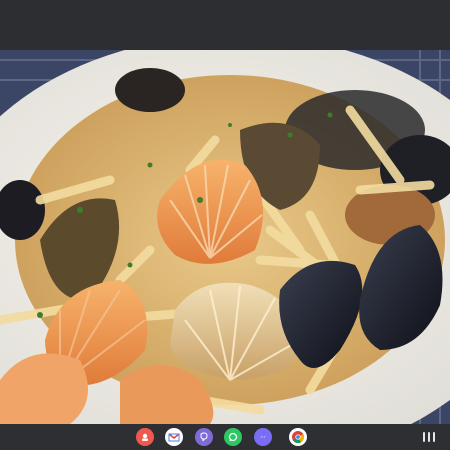 This screenshot has height=450, width=450. Describe the element at coordinates (204, 437) in the screenshot. I see `viber-icon` at that location.